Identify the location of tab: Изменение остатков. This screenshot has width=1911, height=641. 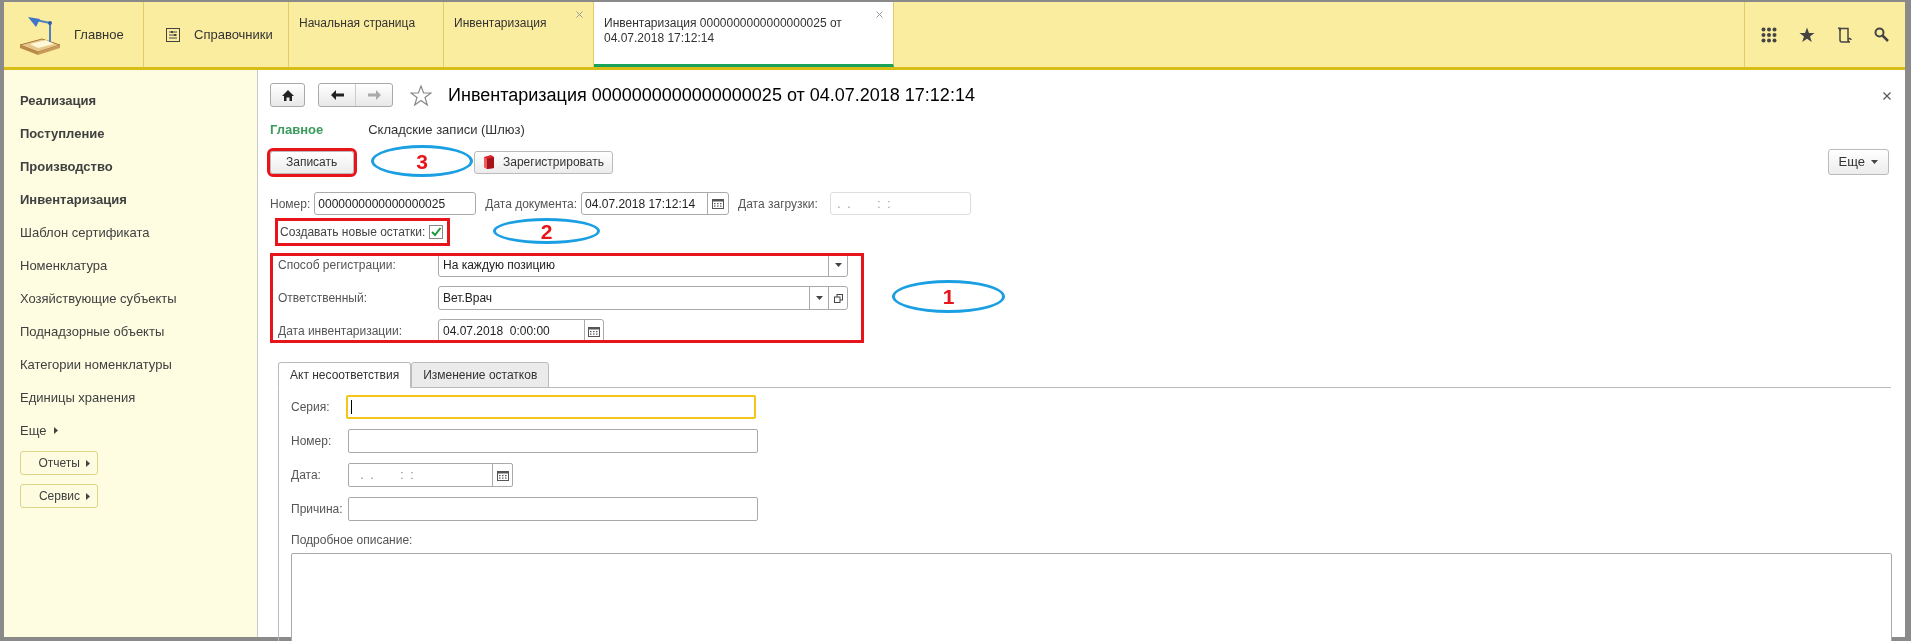
(480, 375).